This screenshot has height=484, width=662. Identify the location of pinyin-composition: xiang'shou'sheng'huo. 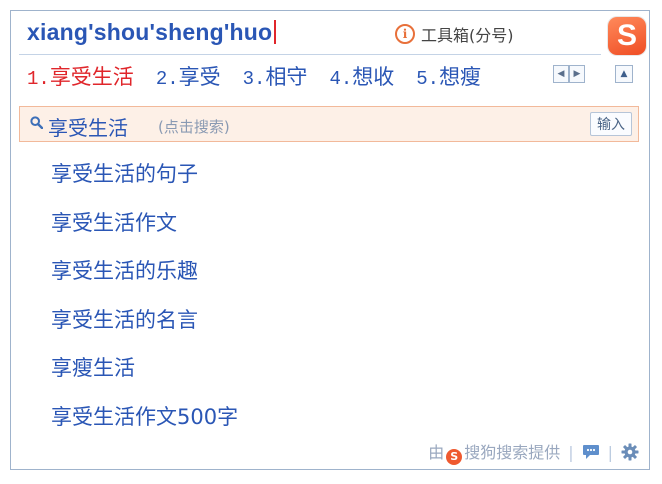
(152, 32).